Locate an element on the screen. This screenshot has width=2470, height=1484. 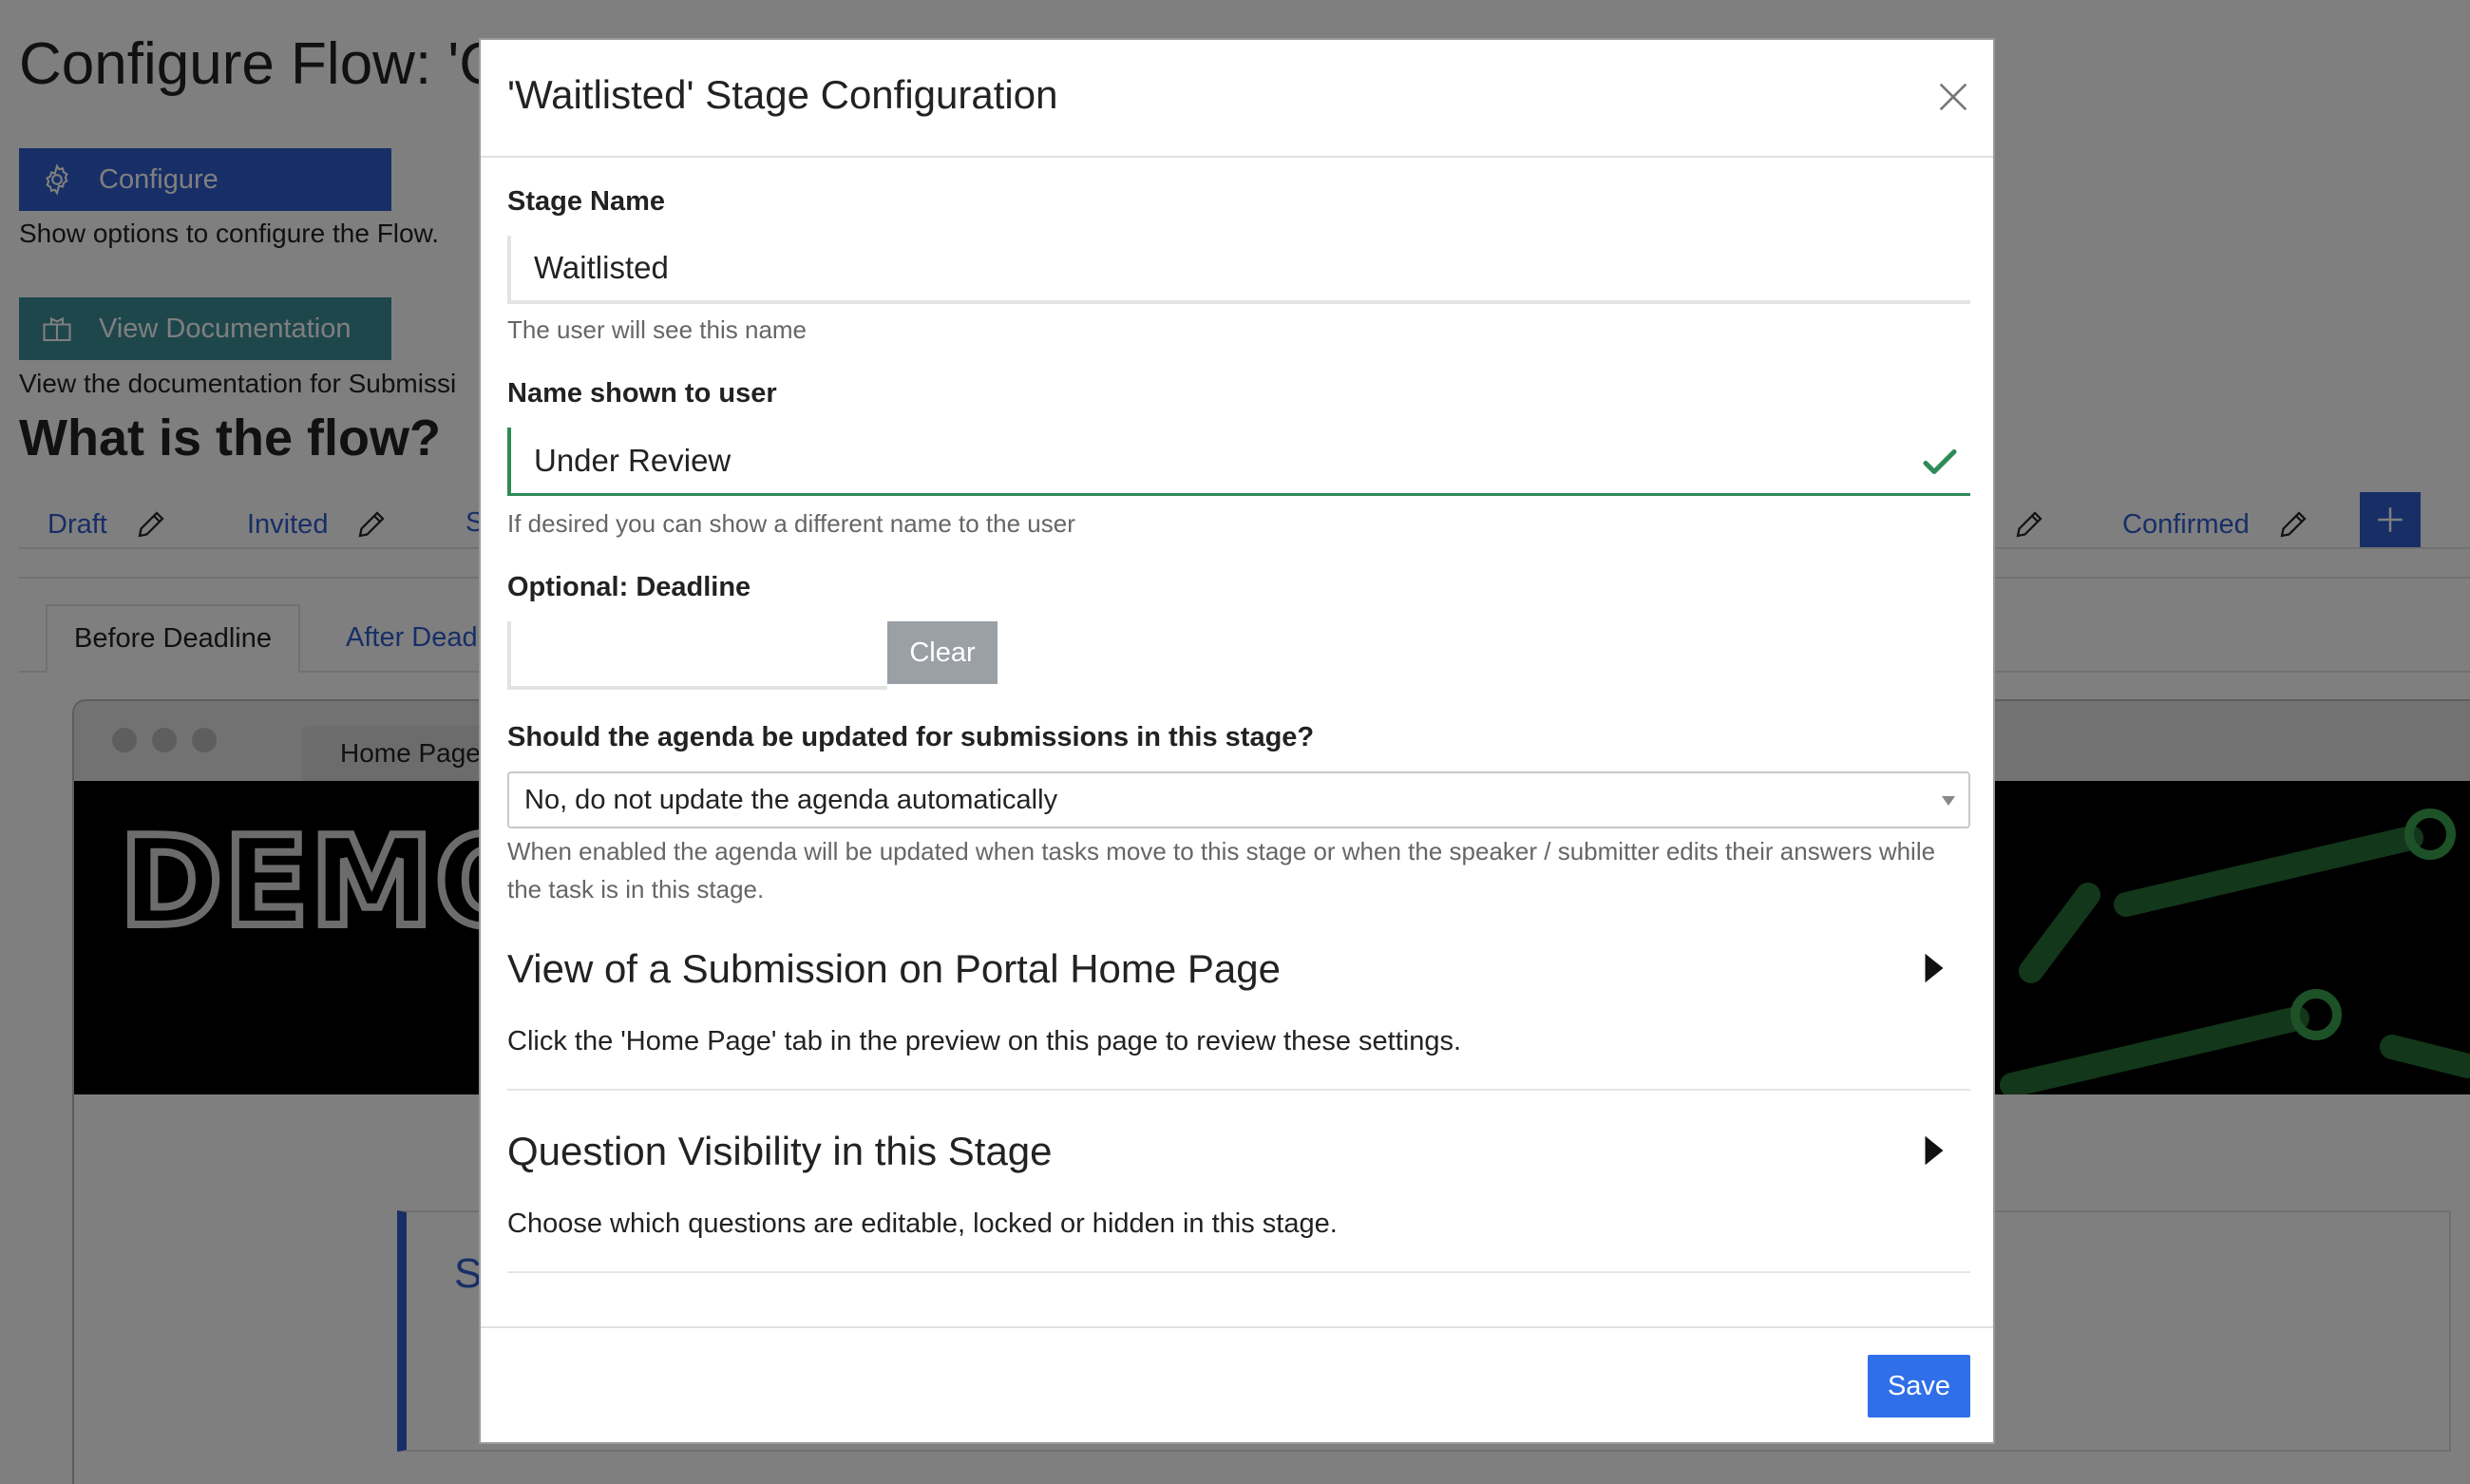
modal-title: 'Waitlisted' Stage Configuration is located at coordinates (782, 94).